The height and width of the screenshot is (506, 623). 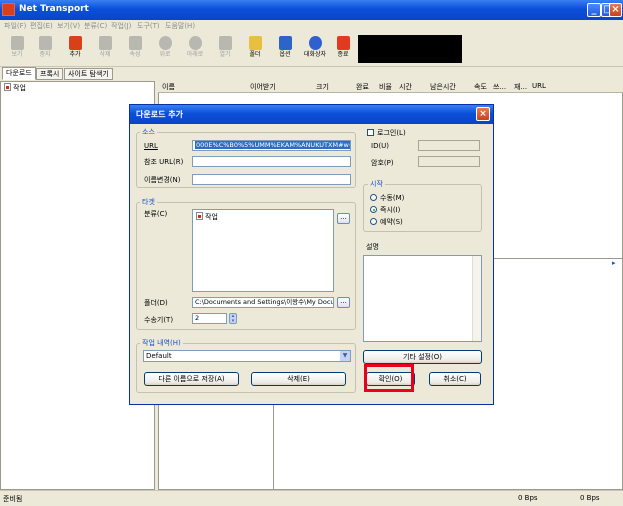 I want to click on folder-icon, so click(x=255, y=43).